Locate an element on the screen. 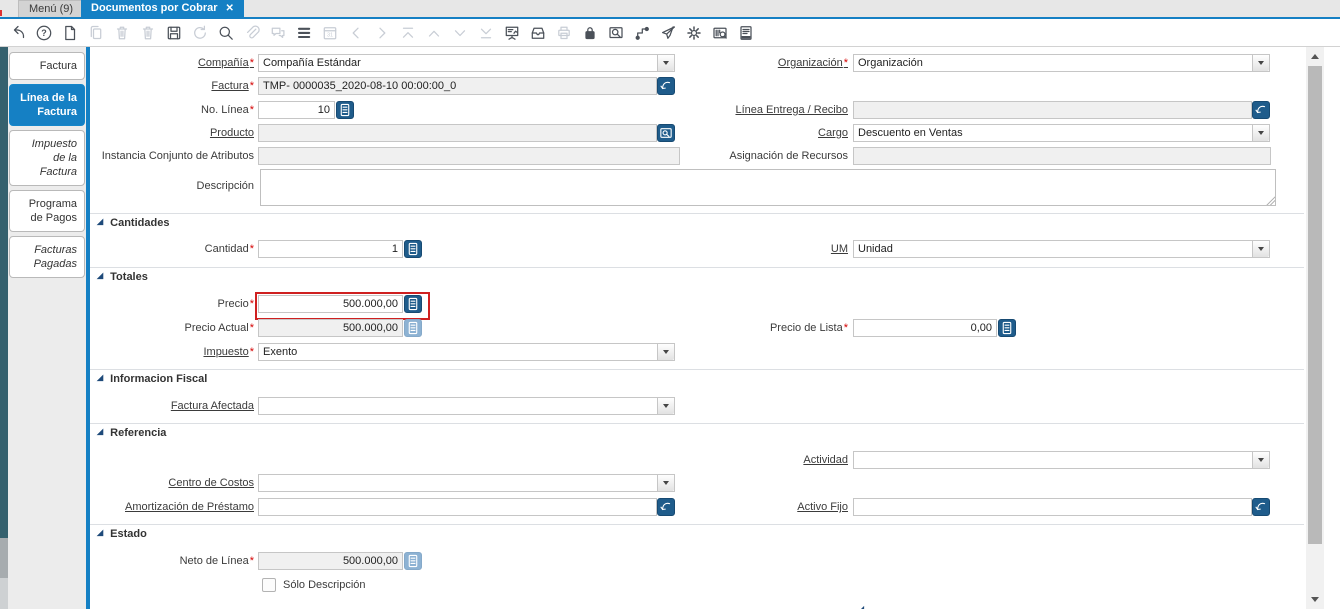  charge-select: Descuento en Ventas is located at coordinates (1061, 133).